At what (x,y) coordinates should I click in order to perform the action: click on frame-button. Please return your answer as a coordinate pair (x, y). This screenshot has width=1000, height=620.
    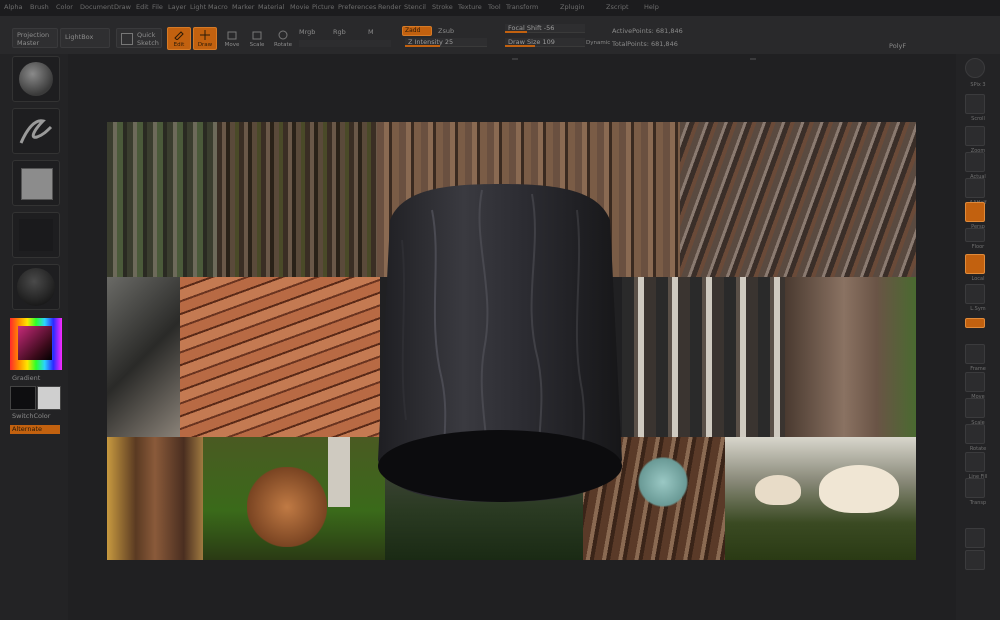
    Looking at the image, I should click on (975, 354).